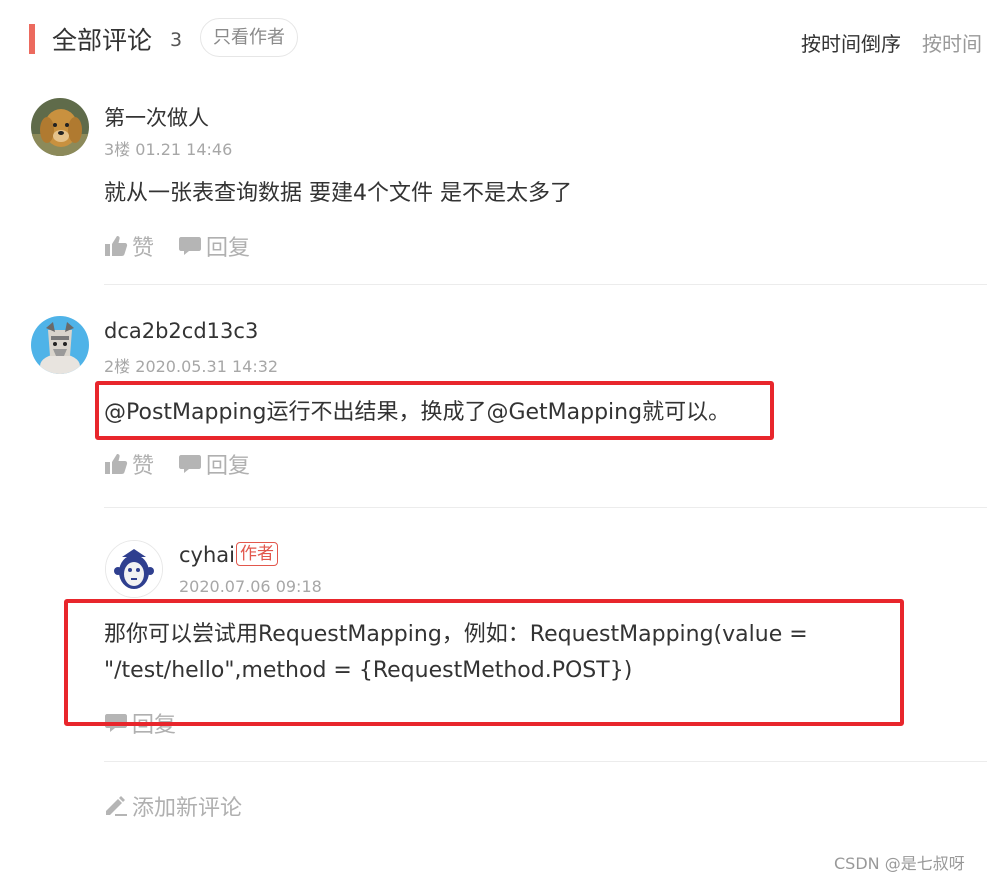 The width and height of the screenshot is (987, 880). What do you see at coordinates (181, 331) in the screenshot?
I see `comment-username: dca2b2cd13c3` at bounding box center [181, 331].